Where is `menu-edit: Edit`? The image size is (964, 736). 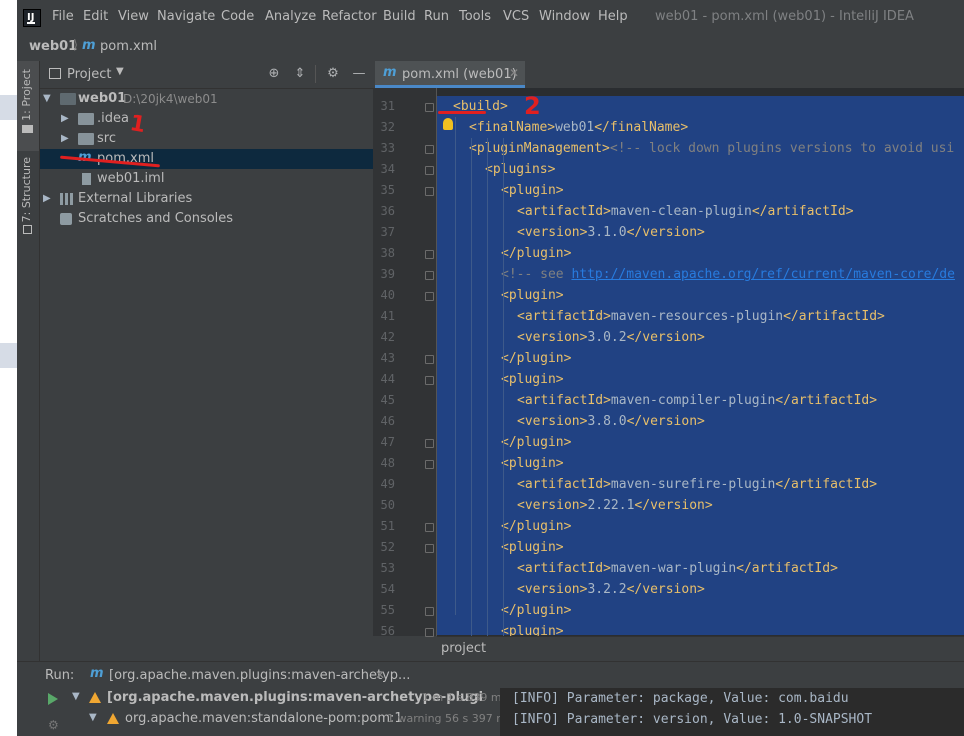
menu-edit: Edit is located at coordinates (95, 16).